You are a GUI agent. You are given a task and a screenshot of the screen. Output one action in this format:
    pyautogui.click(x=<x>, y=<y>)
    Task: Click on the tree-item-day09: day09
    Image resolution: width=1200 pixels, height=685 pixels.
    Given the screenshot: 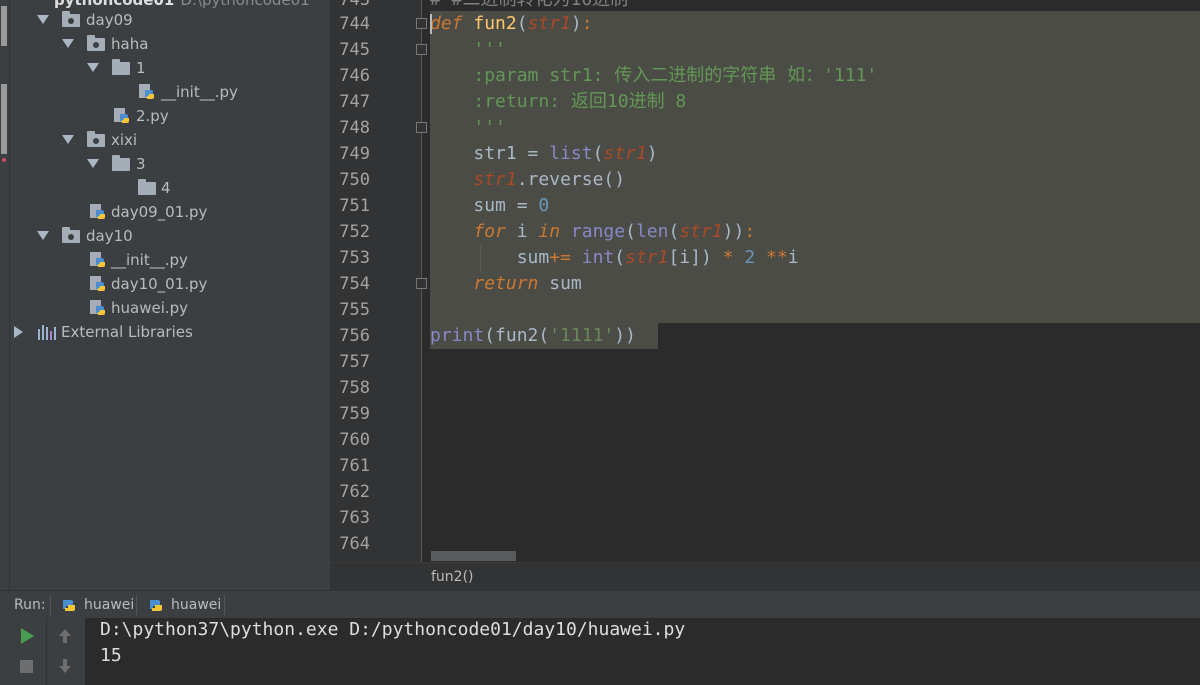 What is the action you would take?
    pyautogui.click(x=170, y=20)
    